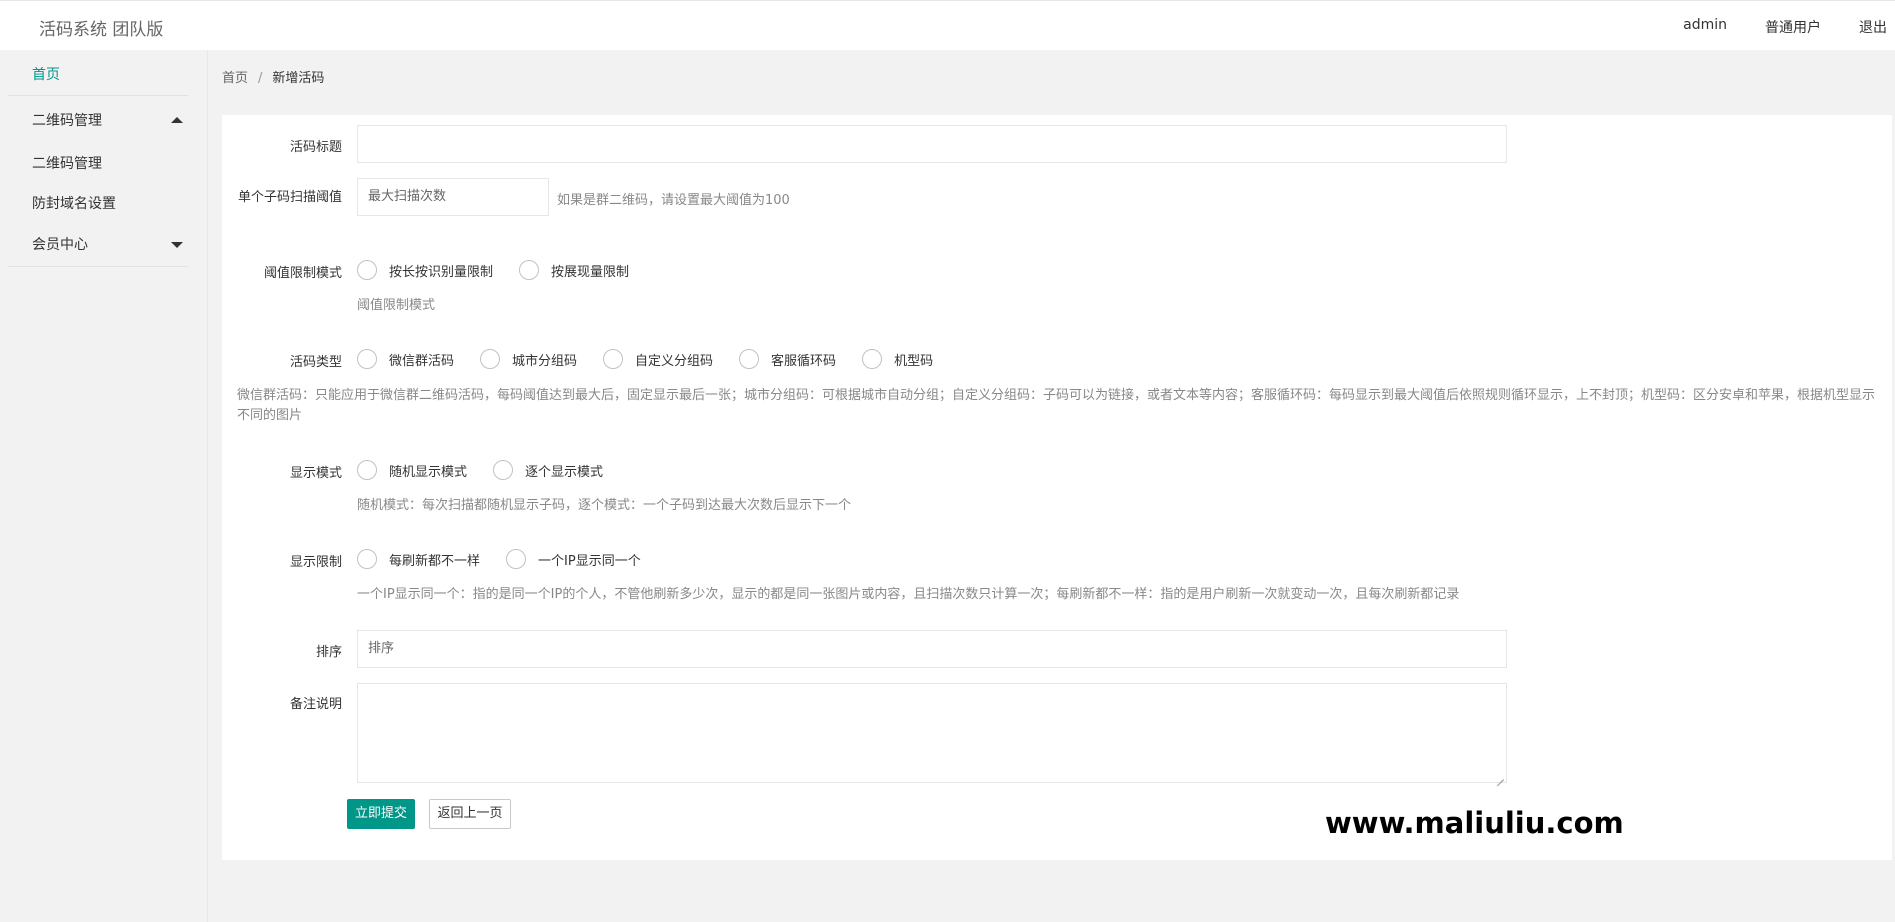 Image resolution: width=1895 pixels, height=922 pixels. I want to click on display-limit-label: 显示限制, so click(315, 562).